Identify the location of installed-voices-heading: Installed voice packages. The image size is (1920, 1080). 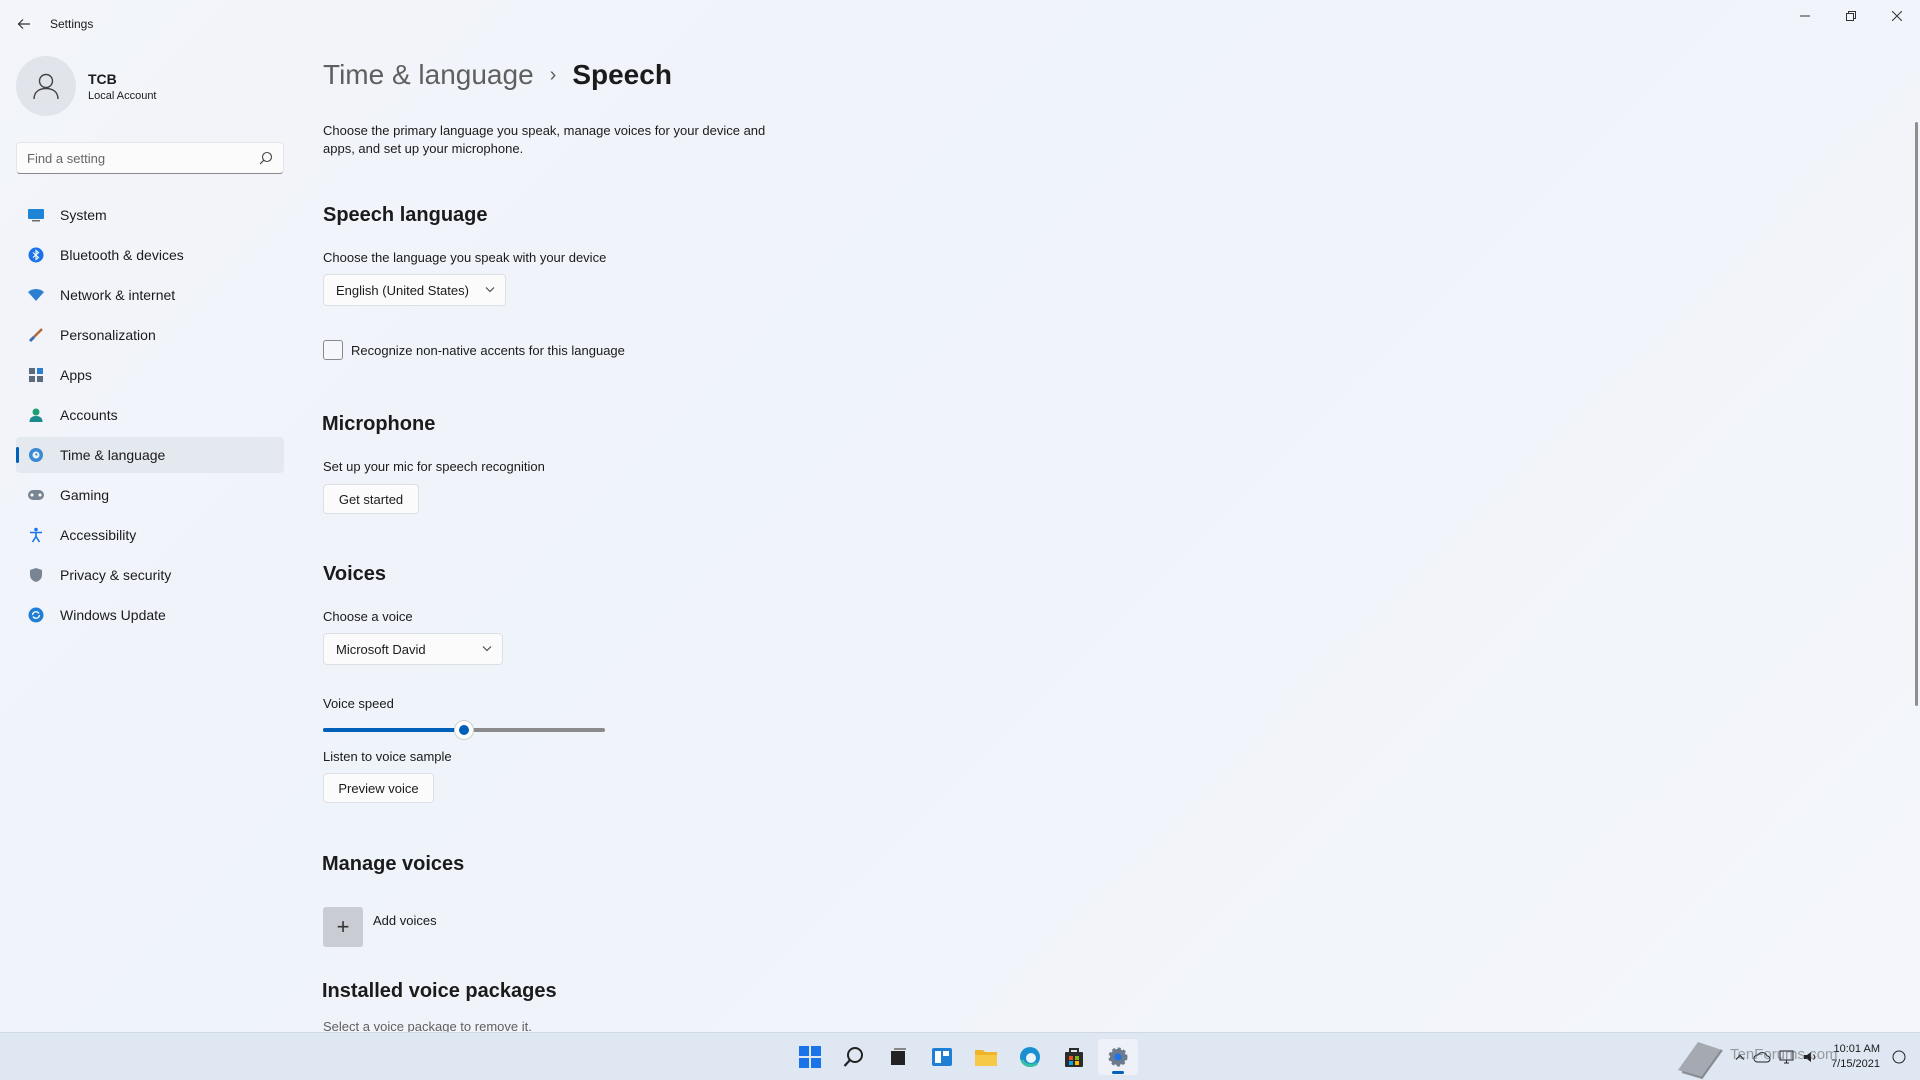
(439, 991).